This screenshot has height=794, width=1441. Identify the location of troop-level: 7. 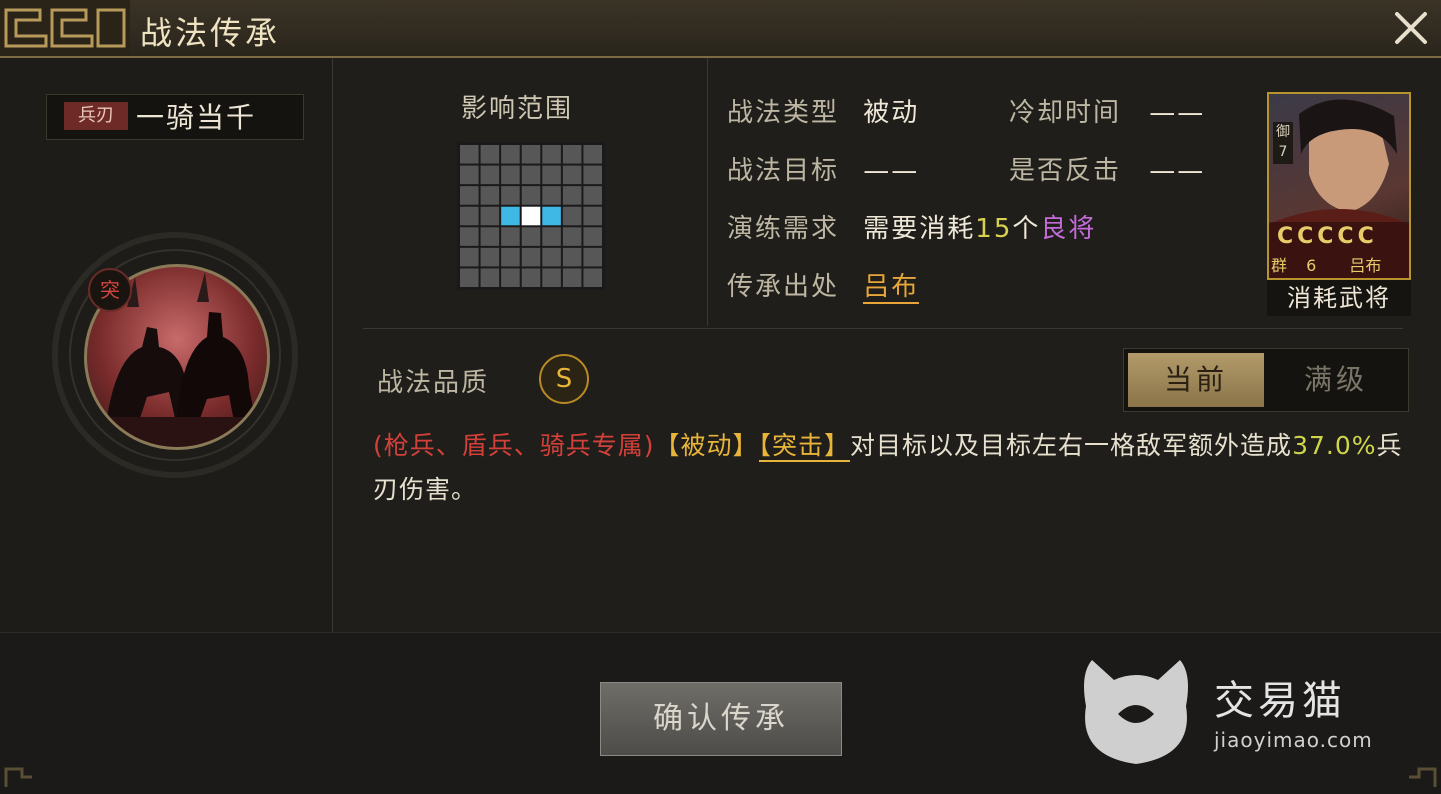
(1283, 152).